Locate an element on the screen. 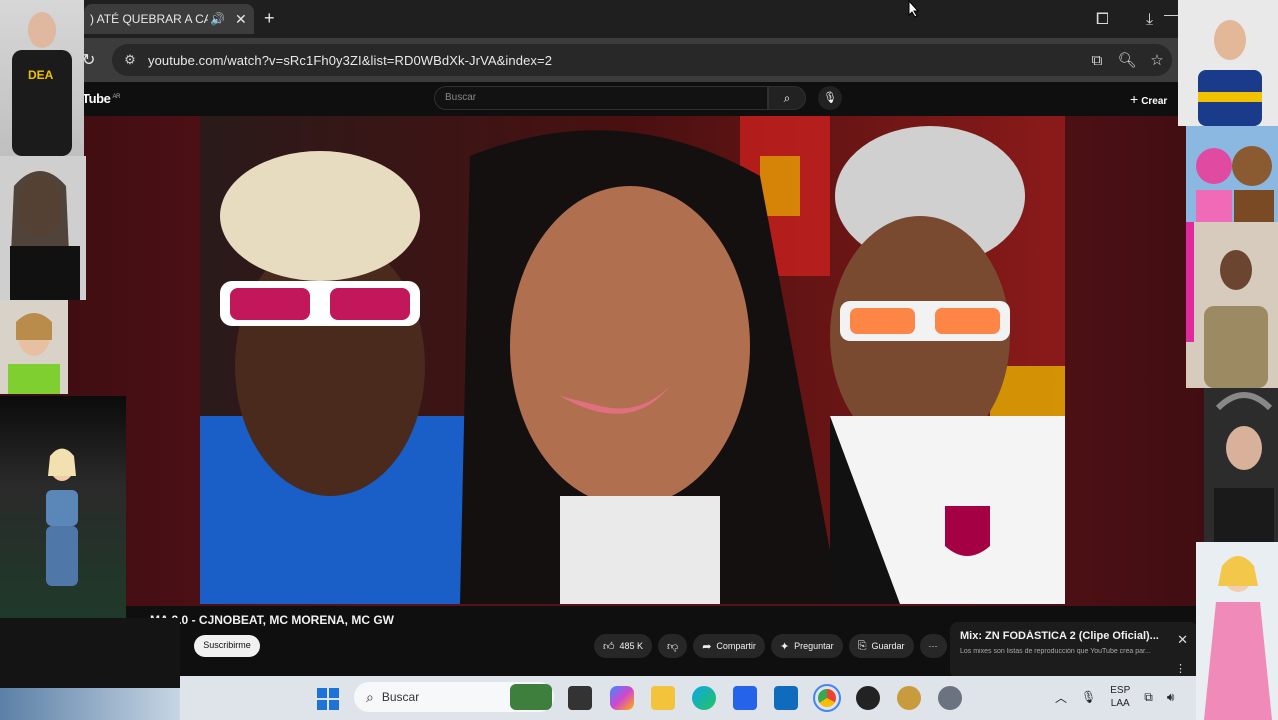  thumbs-up-icon: 👍︎ is located at coordinates (609, 646).